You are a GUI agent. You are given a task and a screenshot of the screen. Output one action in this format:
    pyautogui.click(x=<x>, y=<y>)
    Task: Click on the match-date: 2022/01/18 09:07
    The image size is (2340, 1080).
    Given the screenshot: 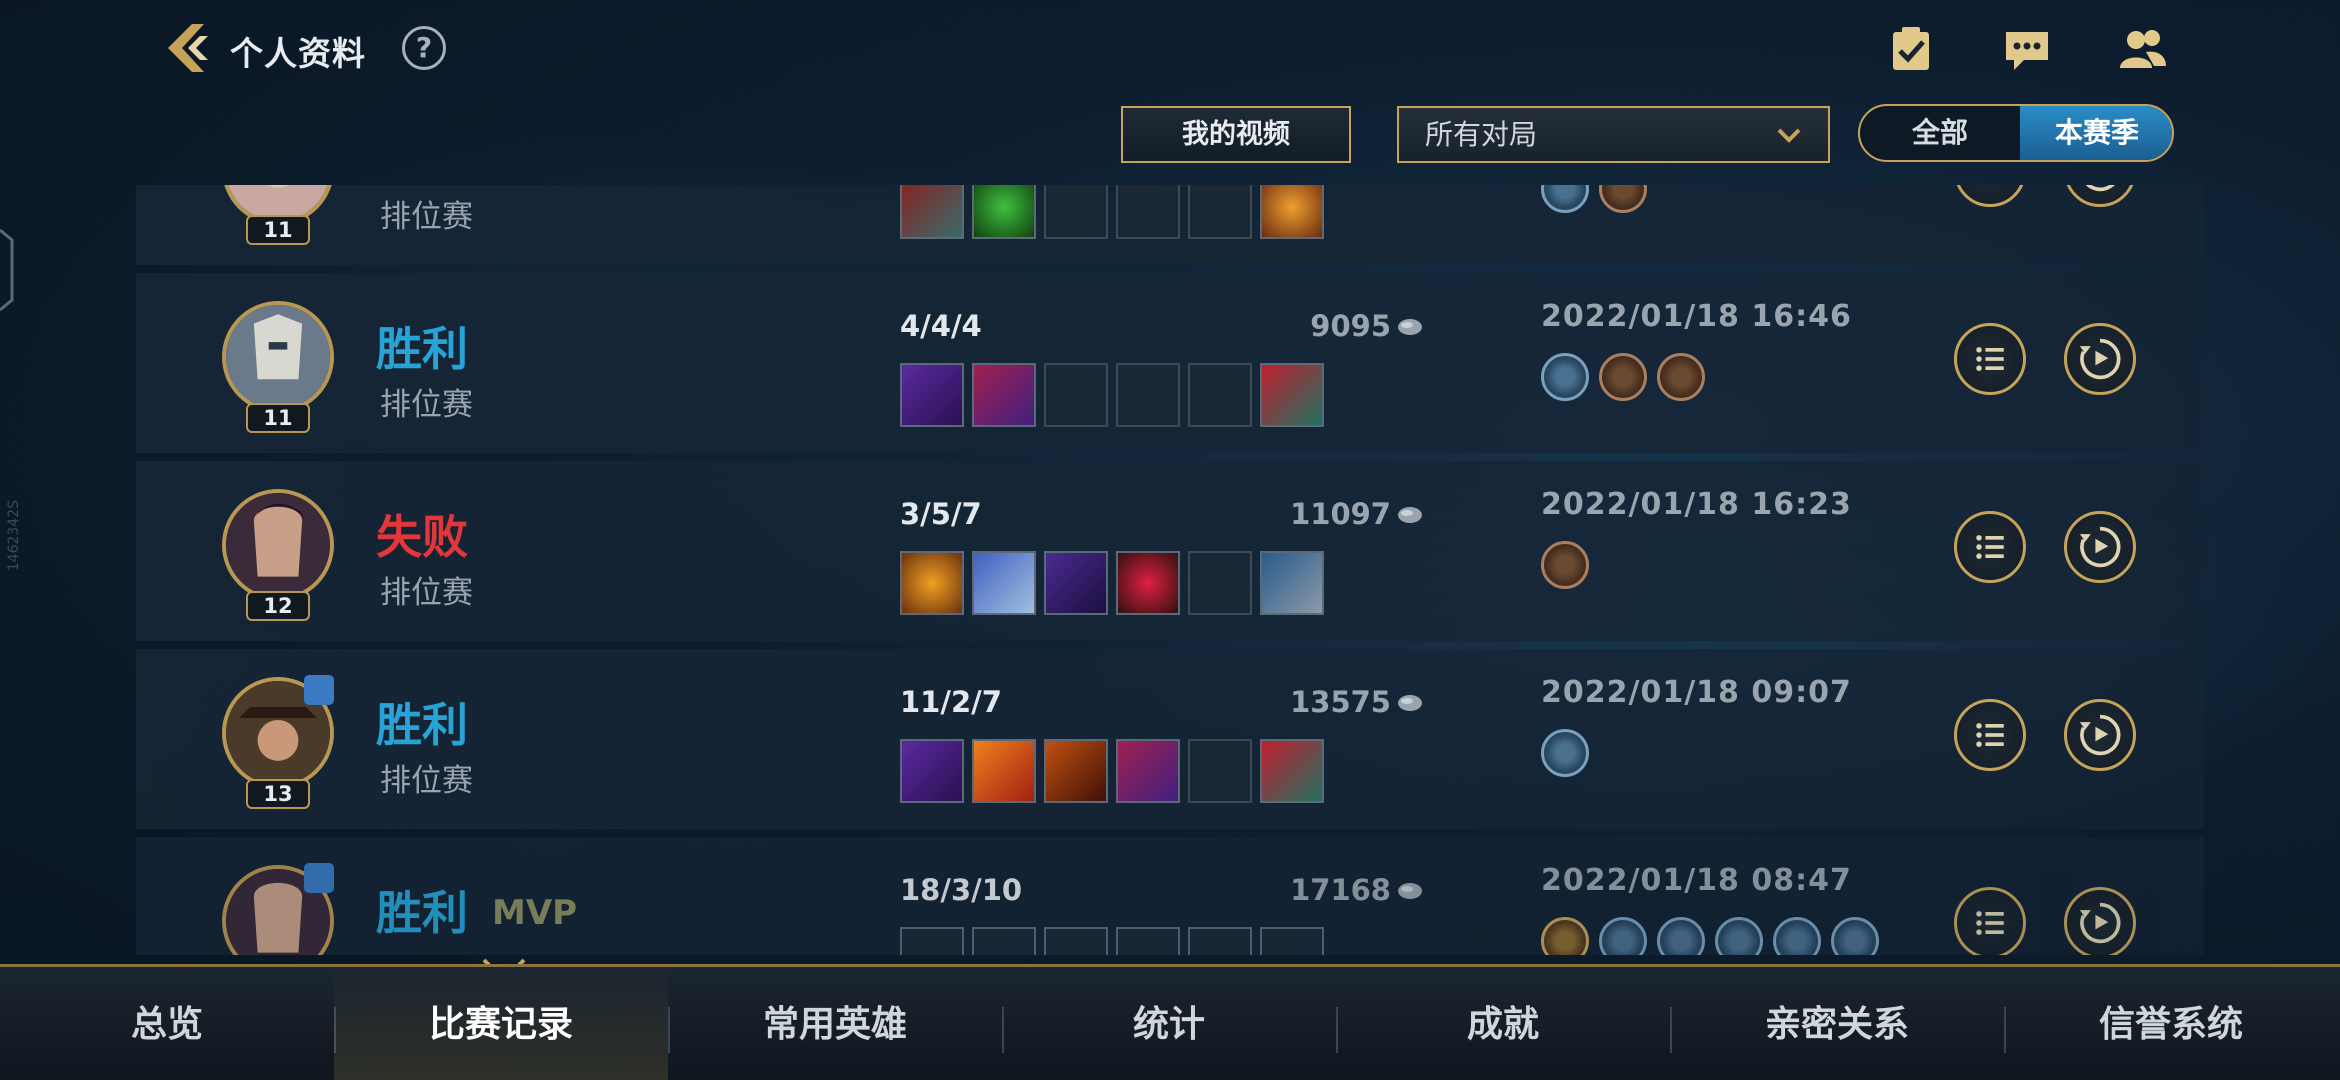 What is the action you would take?
    pyautogui.click(x=1696, y=692)
    